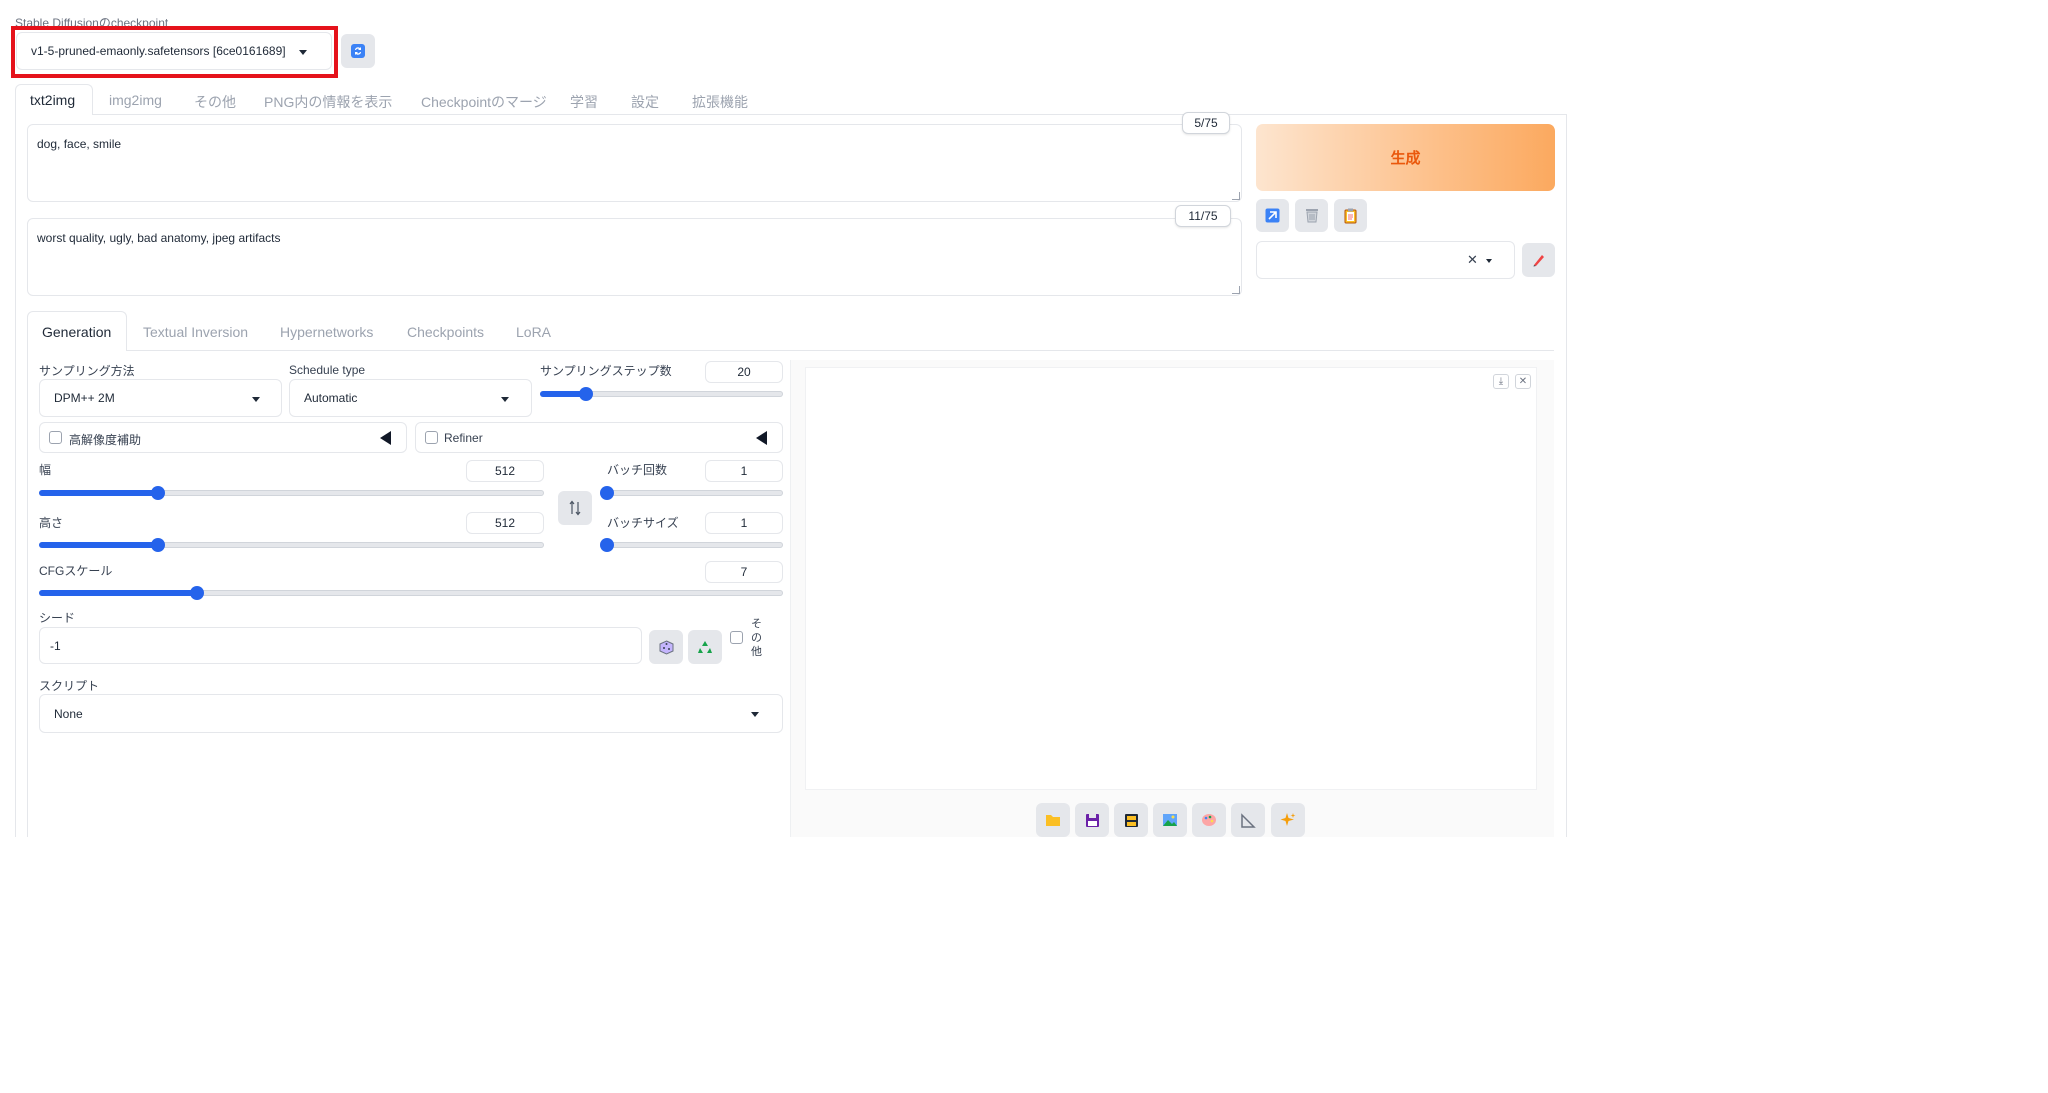 The width and height of the screenshot is (2048, 1093). Describe the element at coordinates (1206, 123) in the screenshot. I see `prompt-token-counter: 5/75` at that location.